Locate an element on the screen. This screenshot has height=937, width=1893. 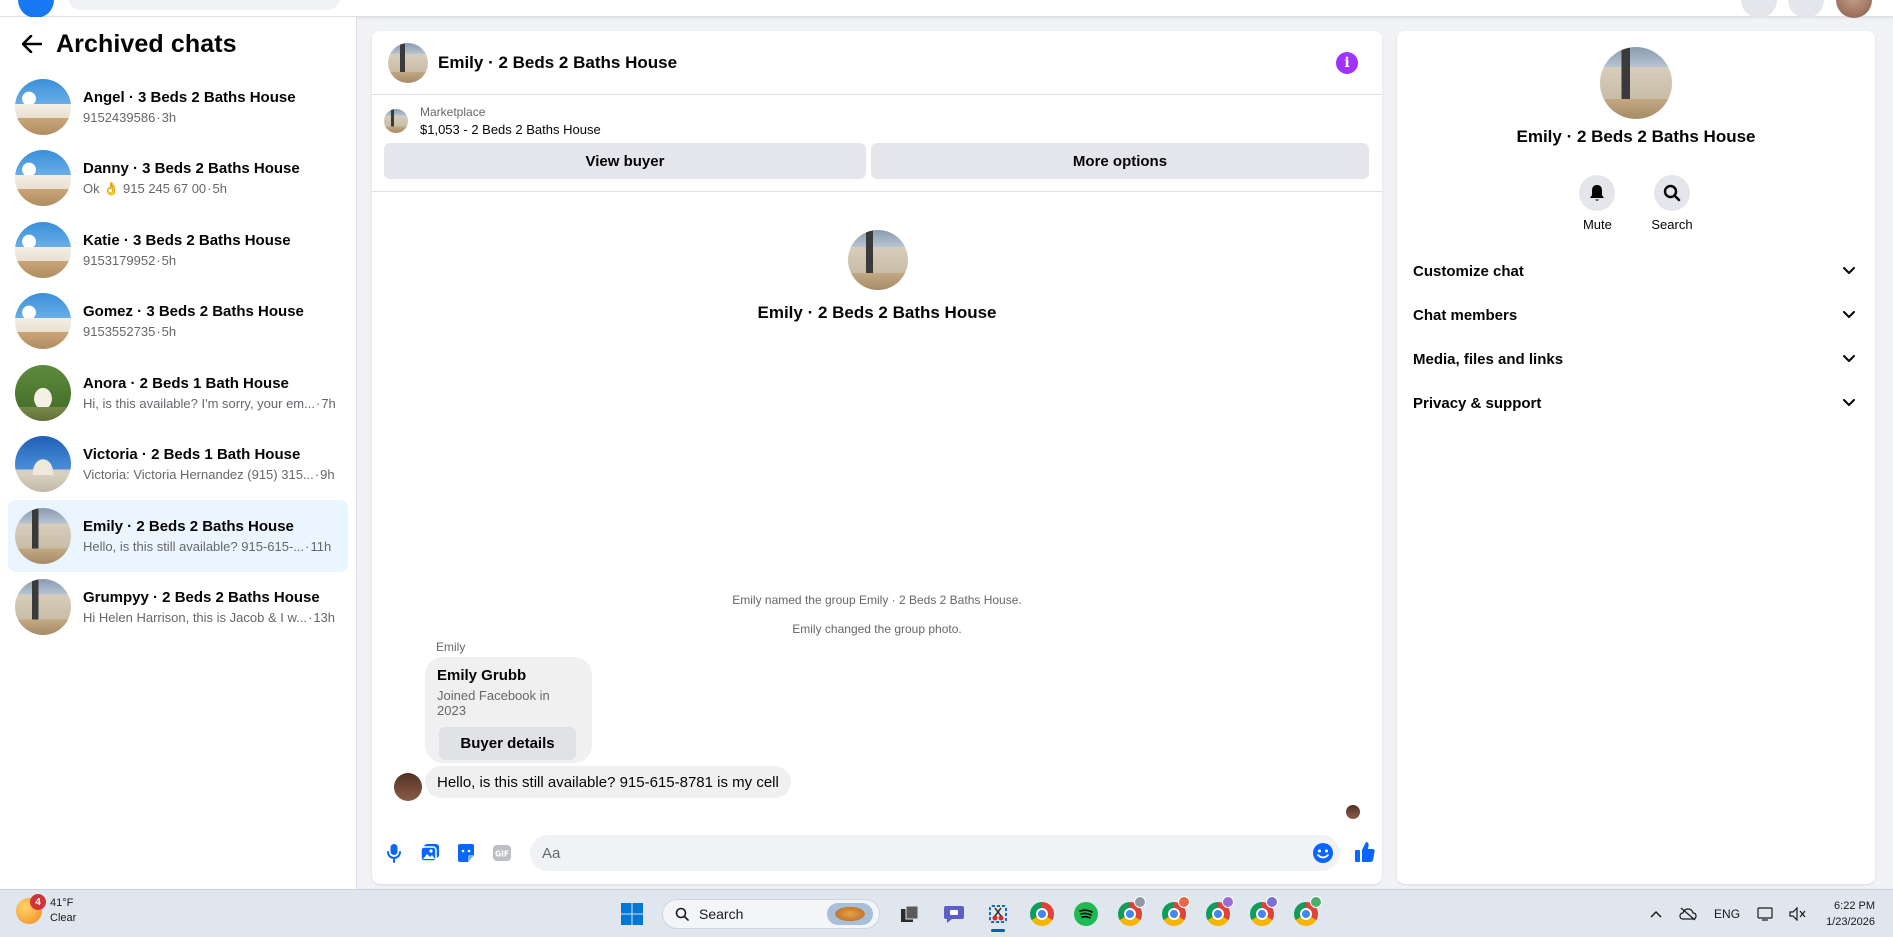
teams-chat-icon is located at coordinates (954, 914).